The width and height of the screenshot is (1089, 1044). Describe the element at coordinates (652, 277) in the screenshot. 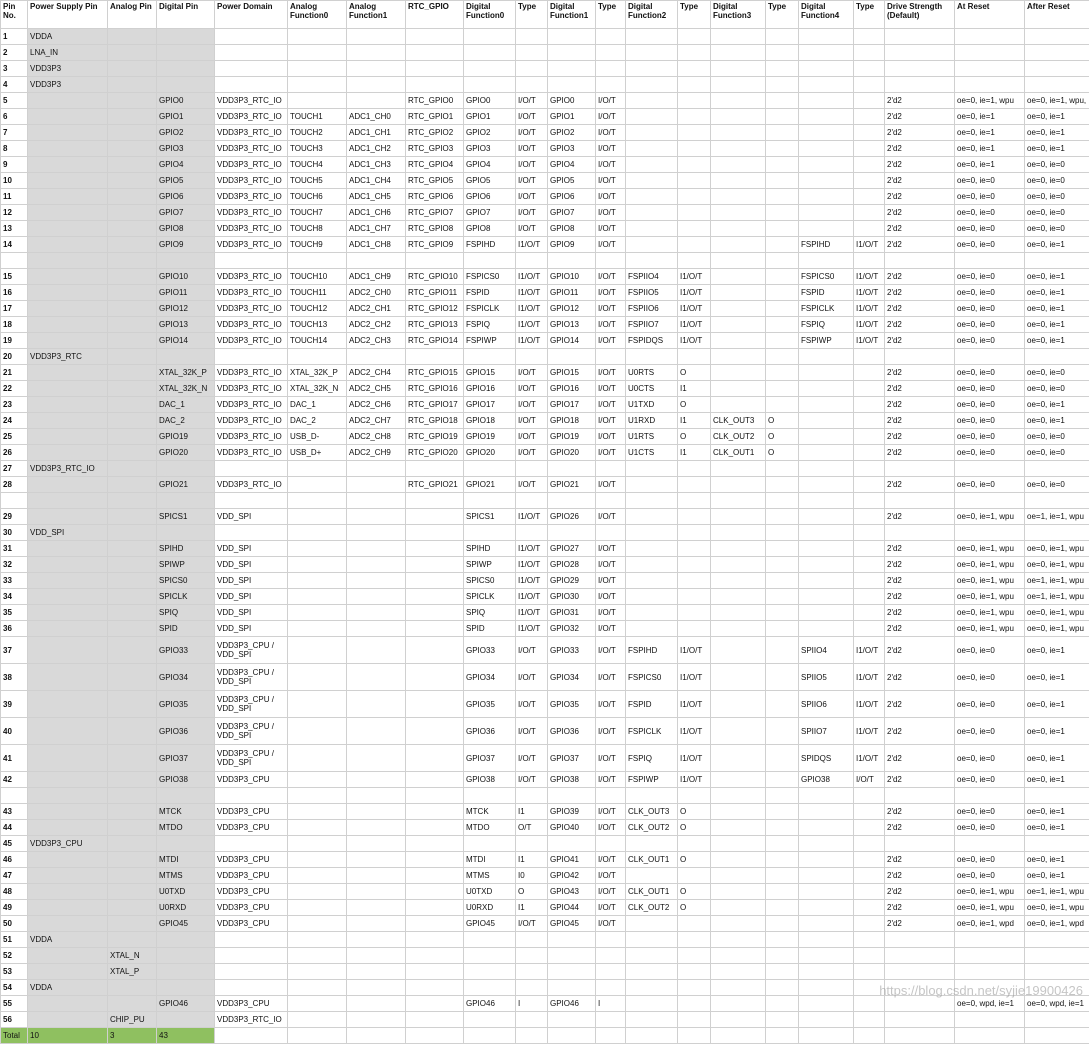

I see `cell-digital-function2: FSPIIO4` at that location.